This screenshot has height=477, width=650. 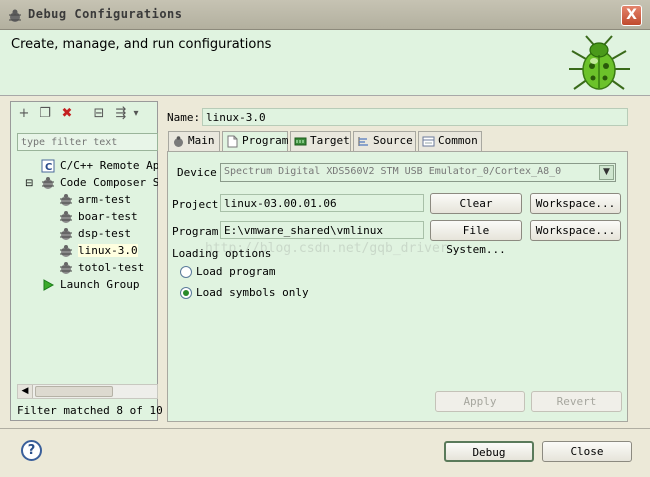 What do you see at coordinates (29, 183) in the screenshot?
I see `collapse-toggle-icon: ⊟` at bounding box center [29, 183].